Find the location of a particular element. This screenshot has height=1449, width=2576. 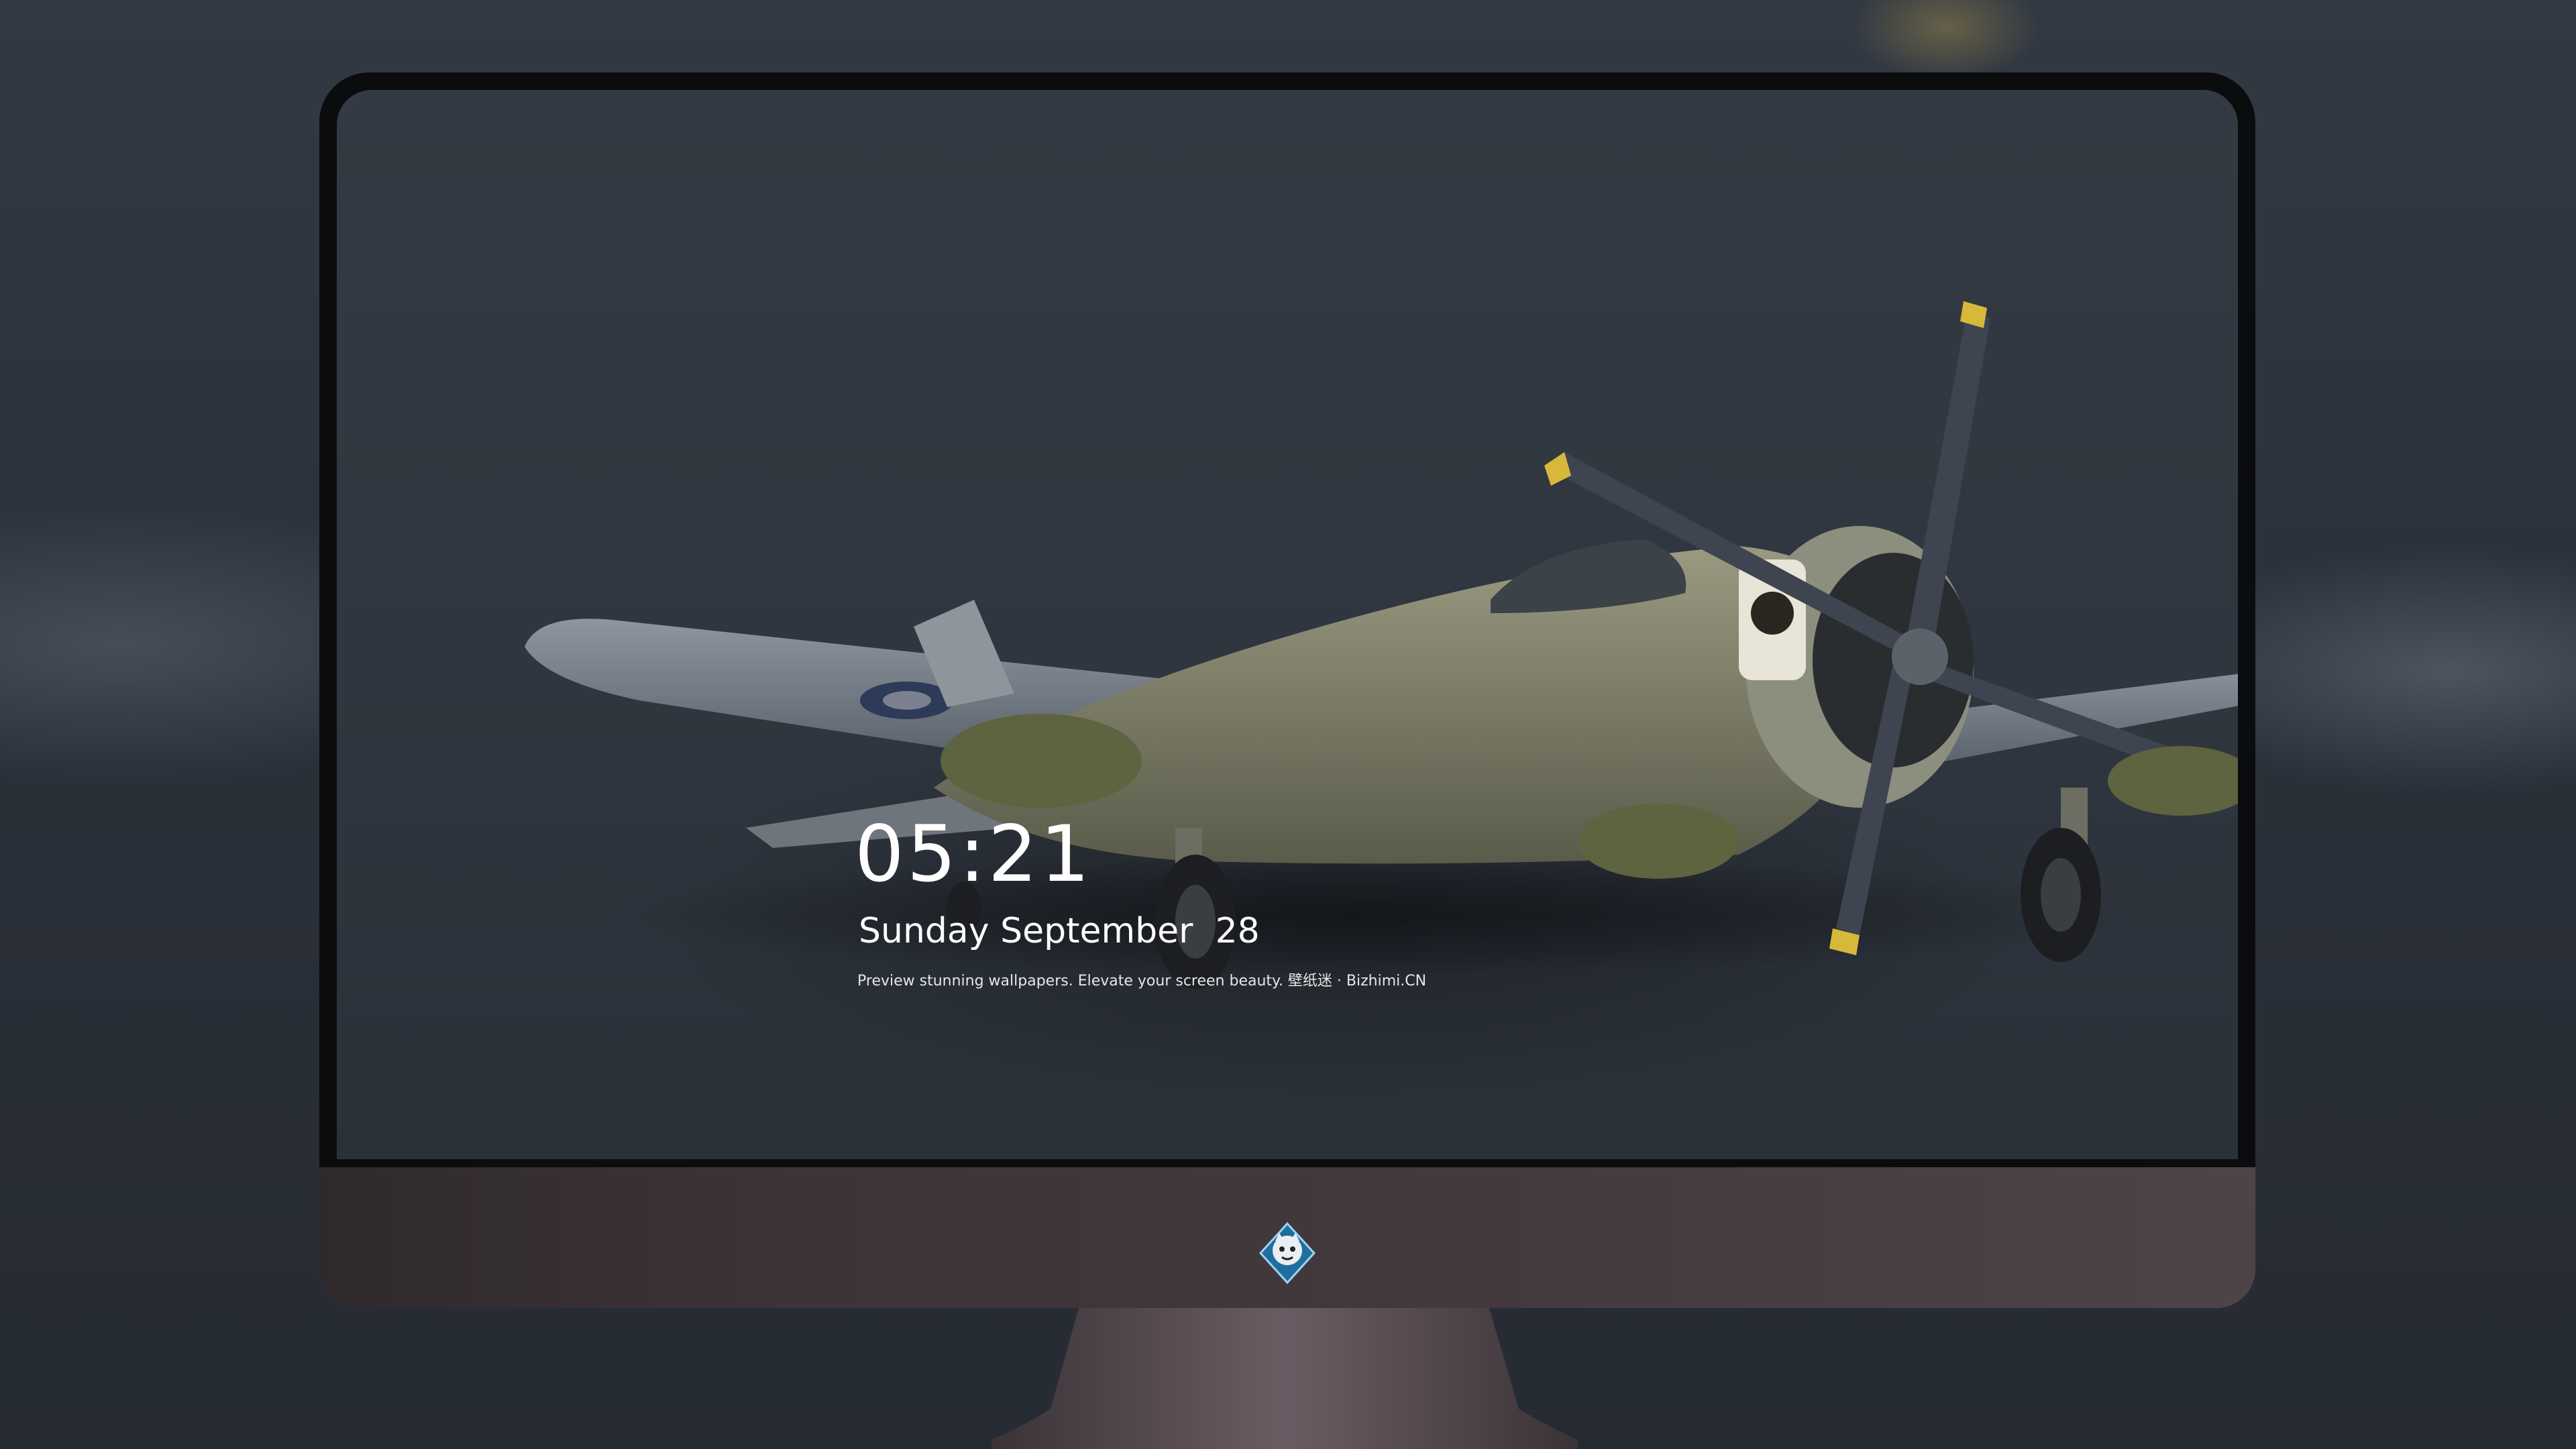

lockscreen-date: Sunday September 28 is located at coordinates (1059, 931).